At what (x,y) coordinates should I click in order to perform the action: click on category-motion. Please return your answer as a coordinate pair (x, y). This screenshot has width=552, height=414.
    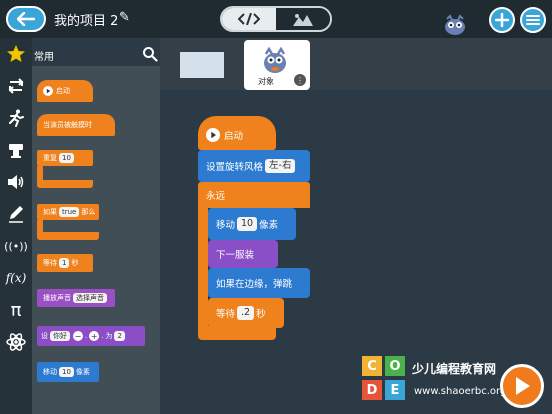
    Looking at the image, I should click on (16, 118).